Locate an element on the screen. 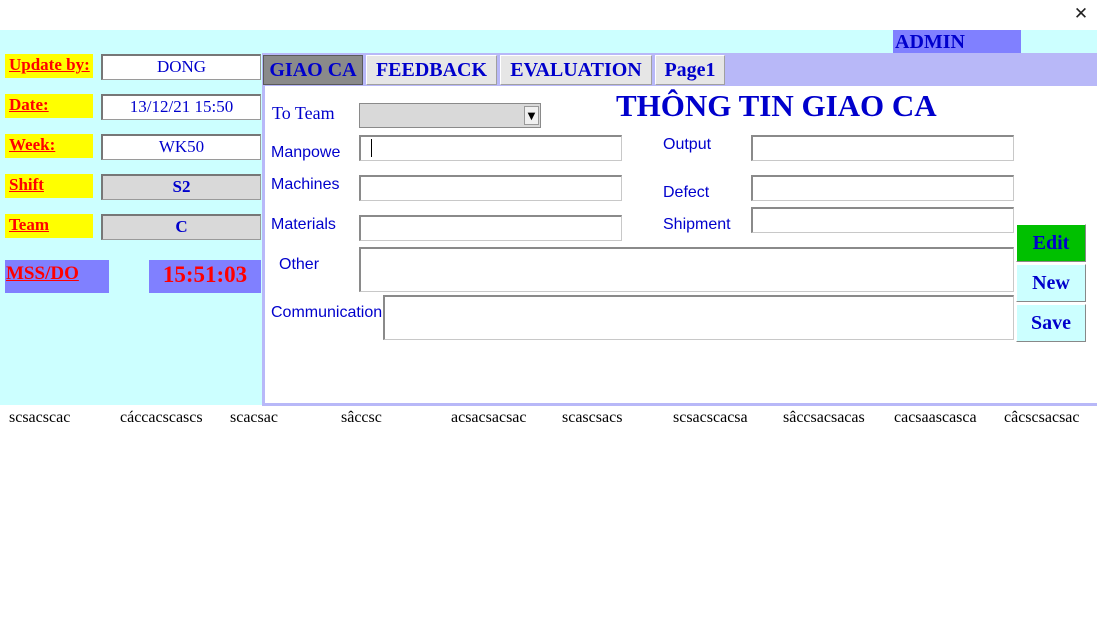 Image resolution: width=1097 pixels, height=618 pixels. other-textarea is located at coordinates (686, 269).